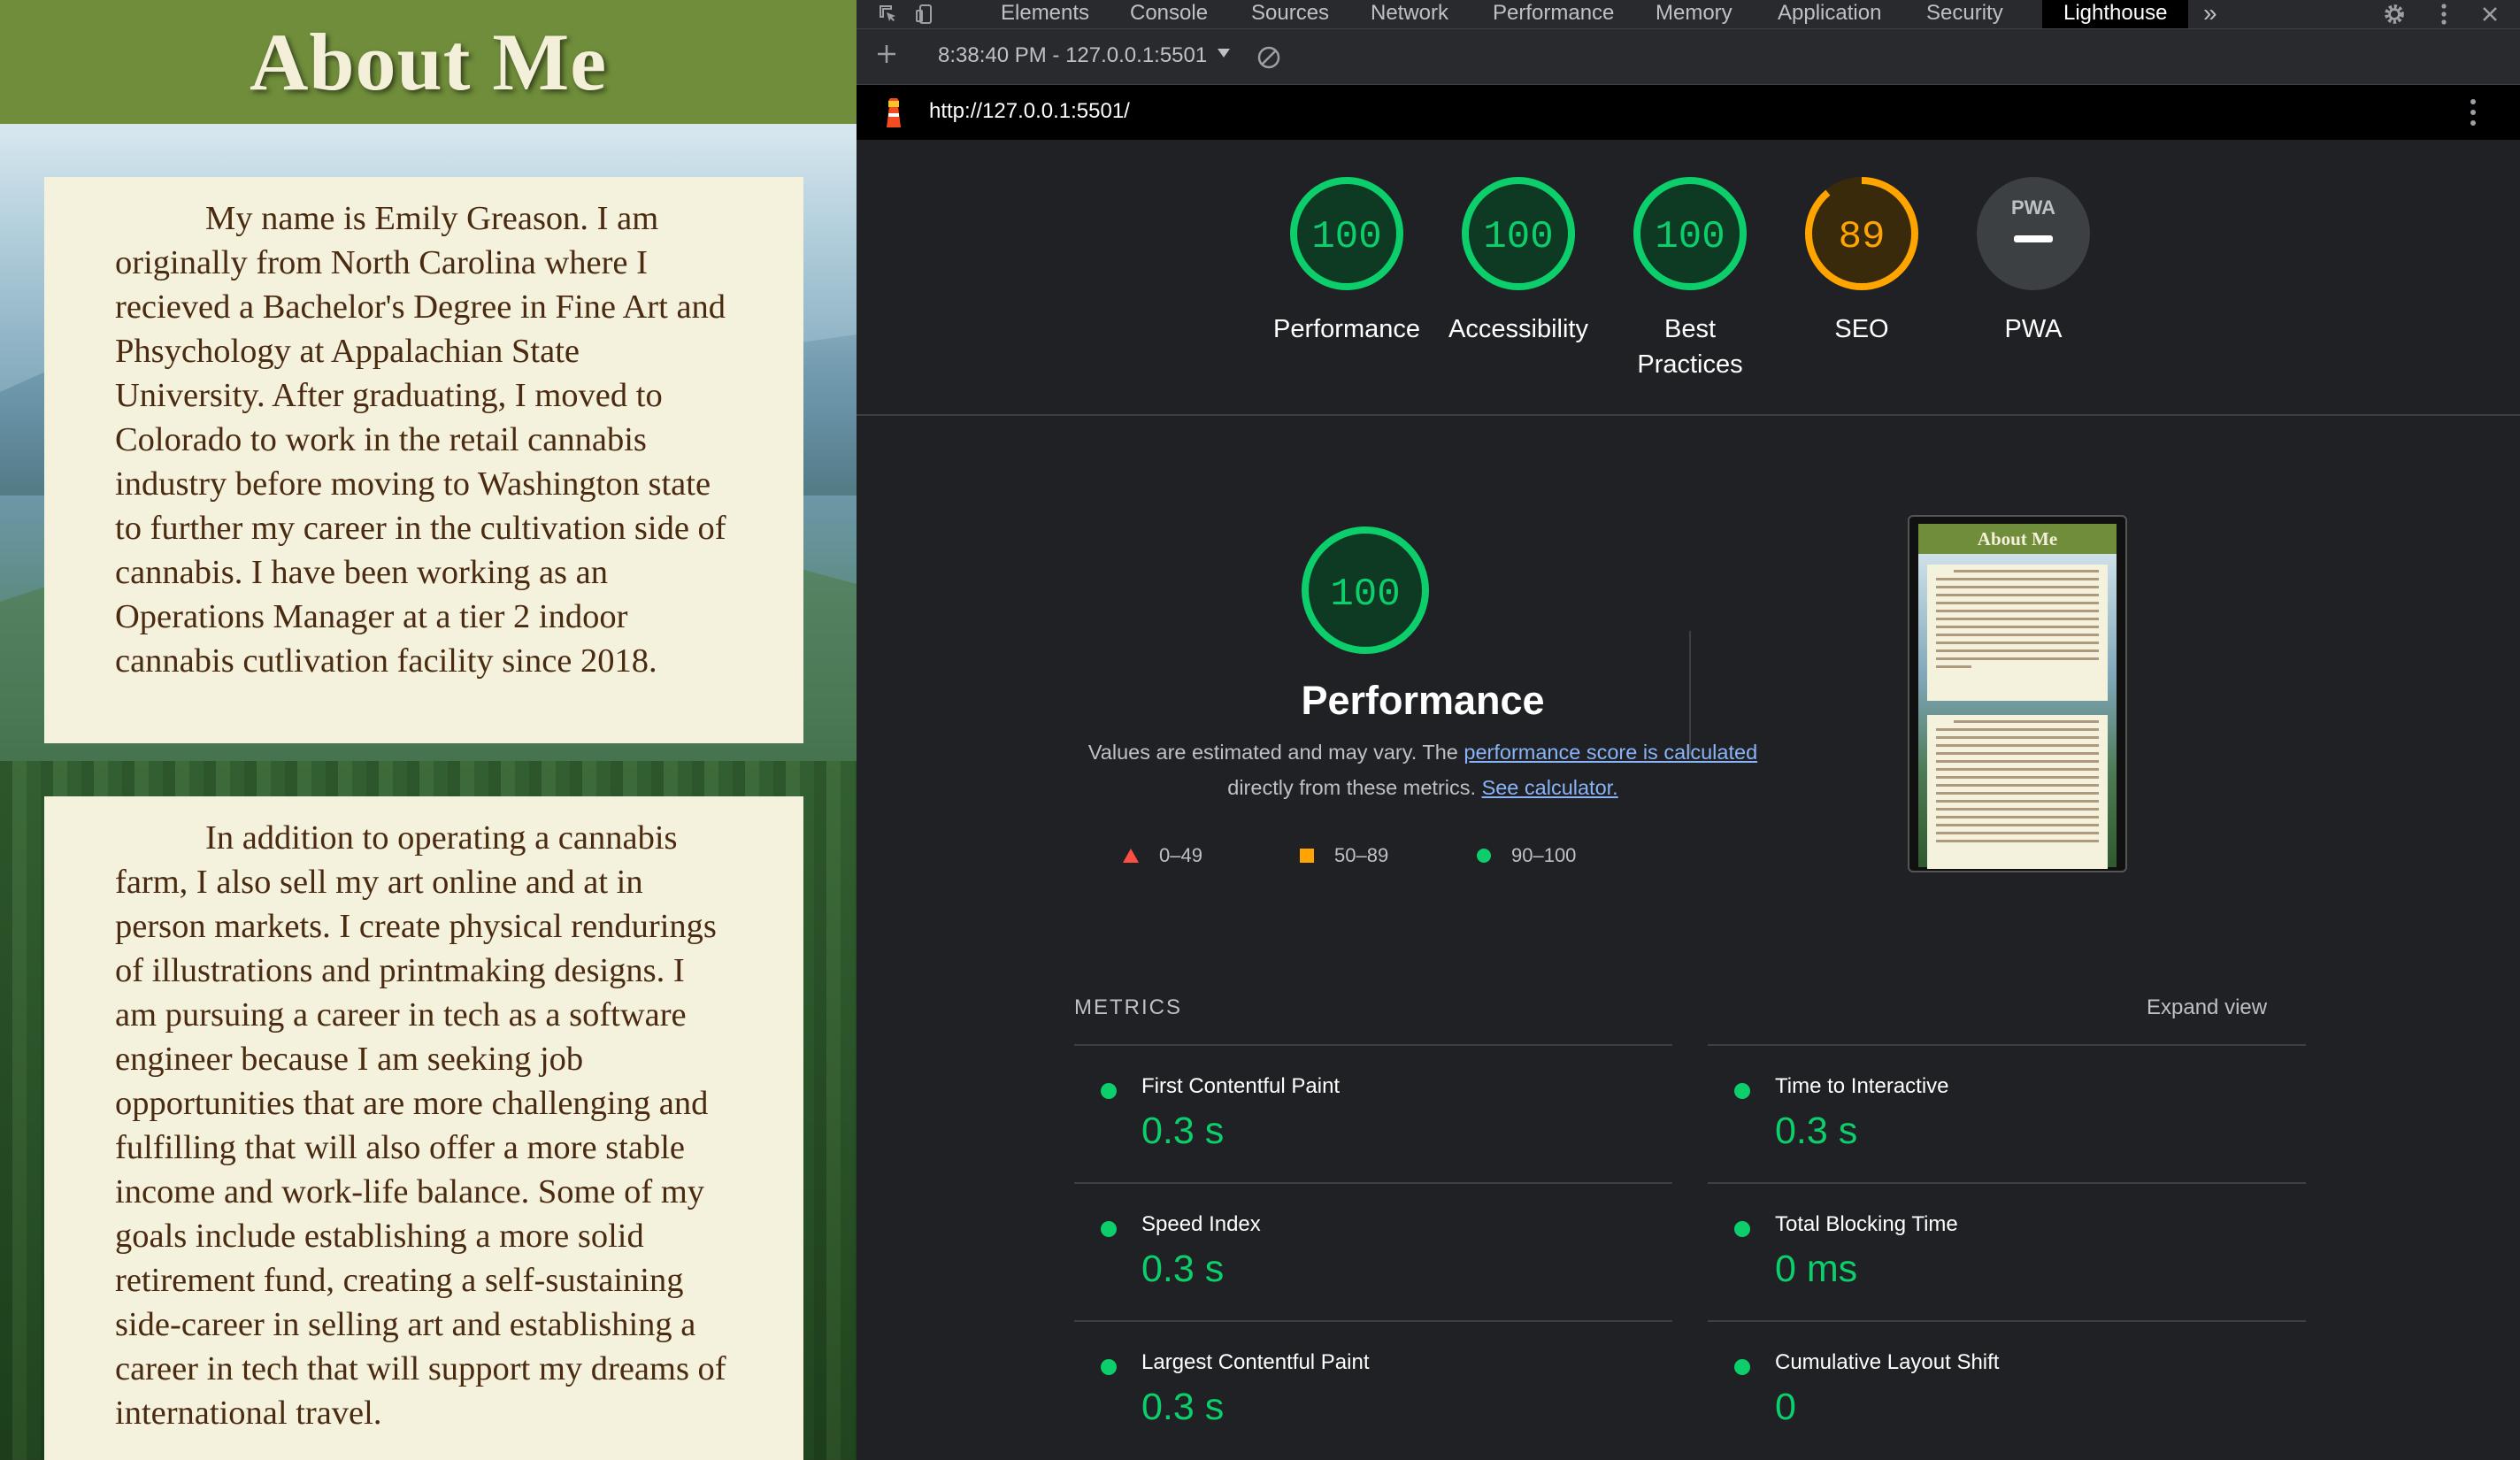 The height and width of the screenshot is (1460, 2520). I want to click on report-menu-icon, so click(2473, 114).